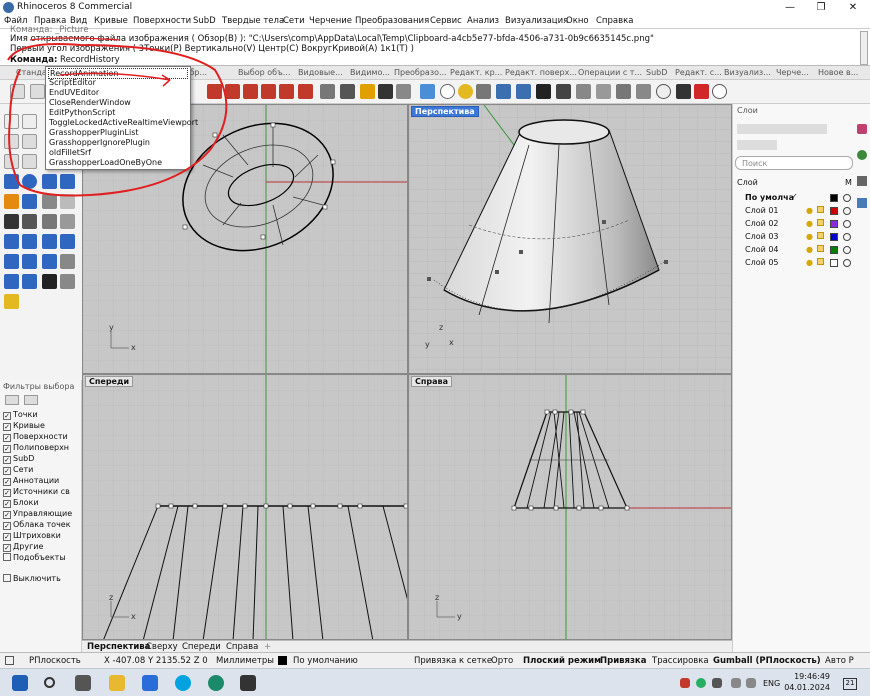 Image resolution: width=870 pixels, height=696 pixels. Describe the element at coordinates (118, 647) in the screenshot. I see `tab-perspective: Перспектива` at that location.